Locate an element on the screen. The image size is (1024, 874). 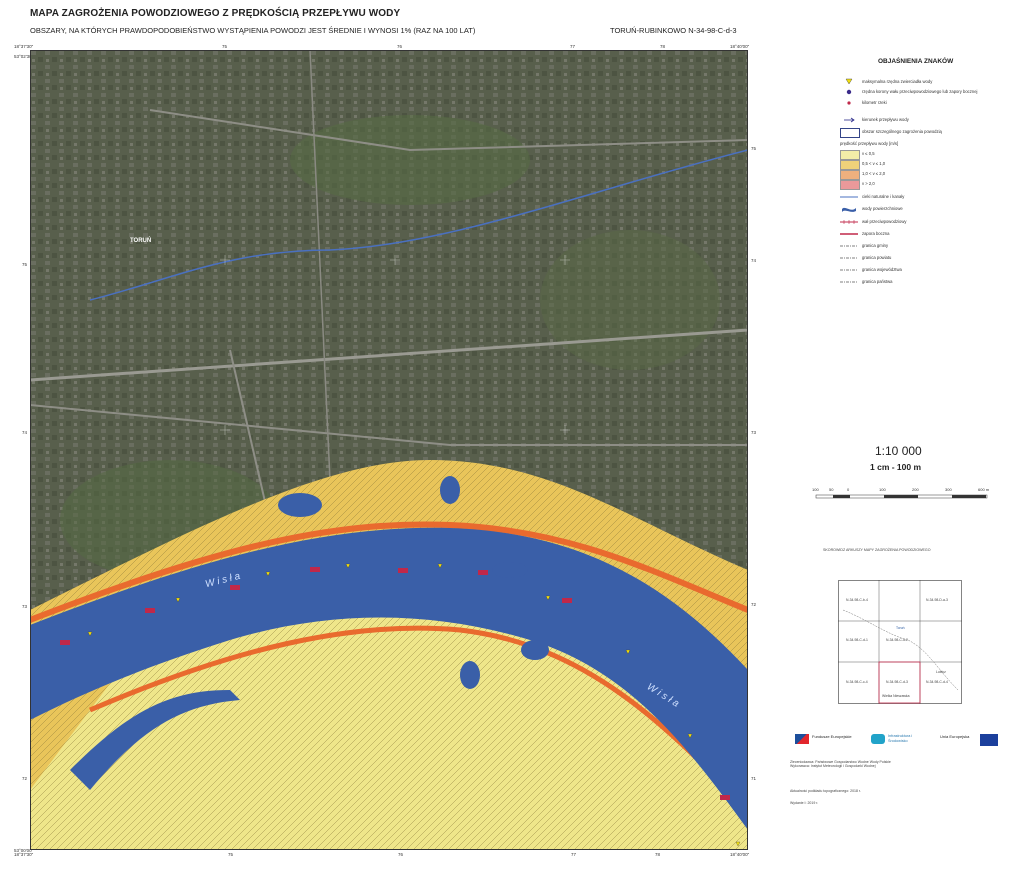
coord-top-right: 18°40'00" is located at coordinates (740, 46).